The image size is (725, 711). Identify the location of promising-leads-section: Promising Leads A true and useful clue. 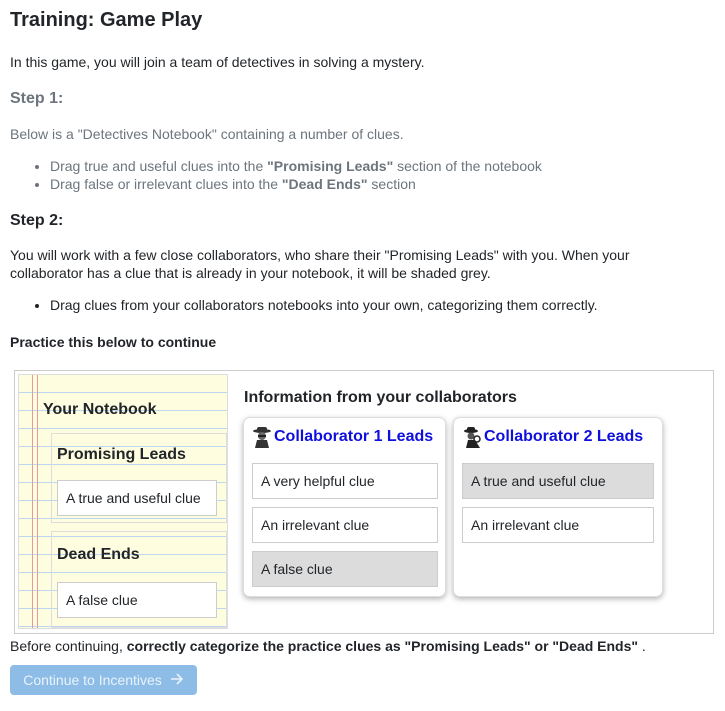
(139, 478).